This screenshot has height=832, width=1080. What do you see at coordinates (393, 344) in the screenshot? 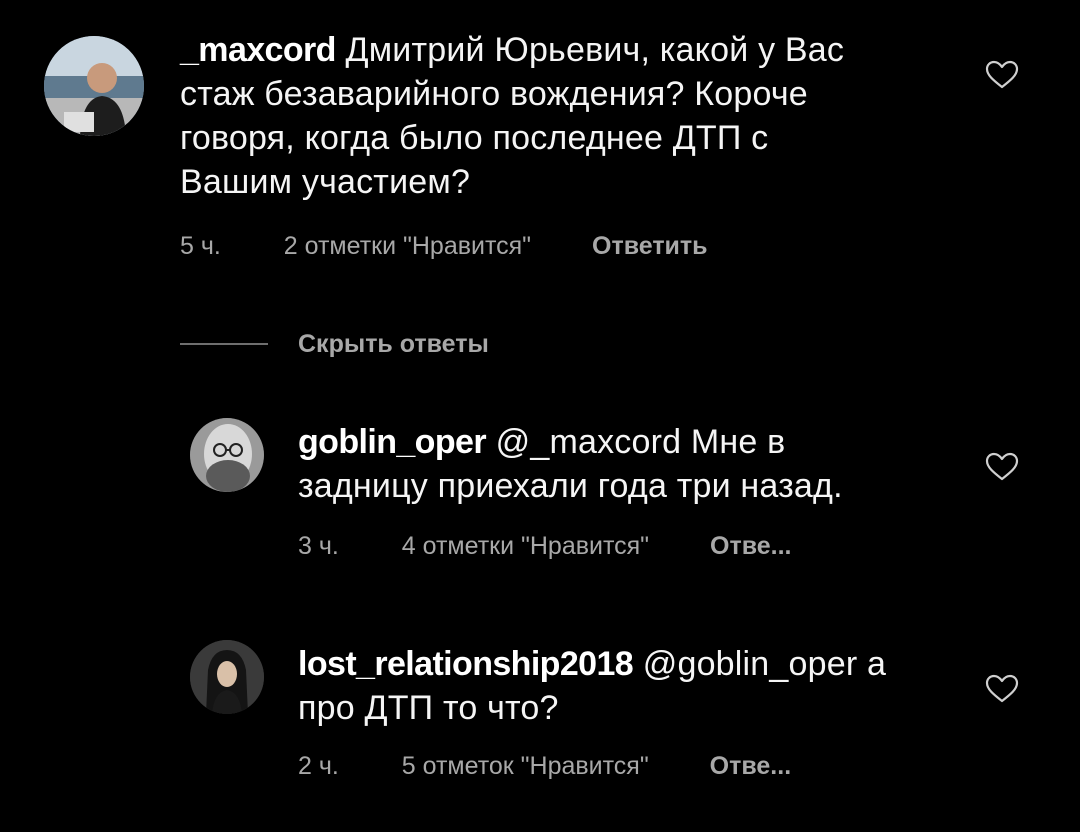
I see `hide-replies-label: Скрыть ответы` at bounding box center [393, 344].